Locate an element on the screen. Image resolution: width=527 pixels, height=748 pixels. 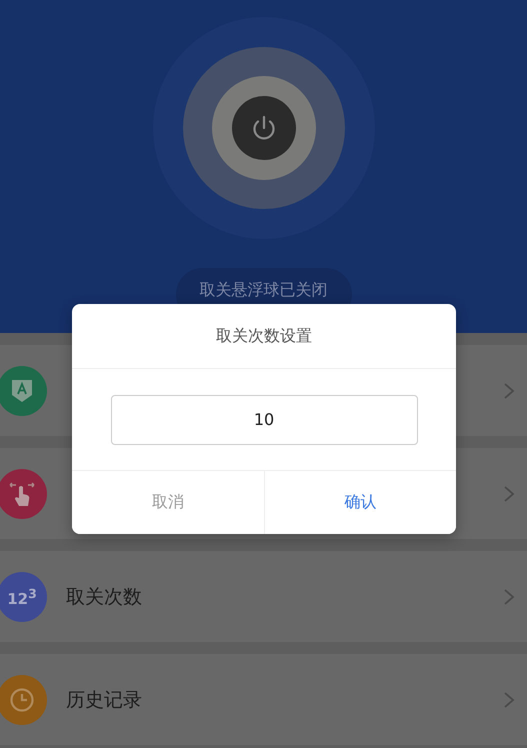
menu-item: 12$^{3}$ 取关次数 is located at coordinates (263, 596).